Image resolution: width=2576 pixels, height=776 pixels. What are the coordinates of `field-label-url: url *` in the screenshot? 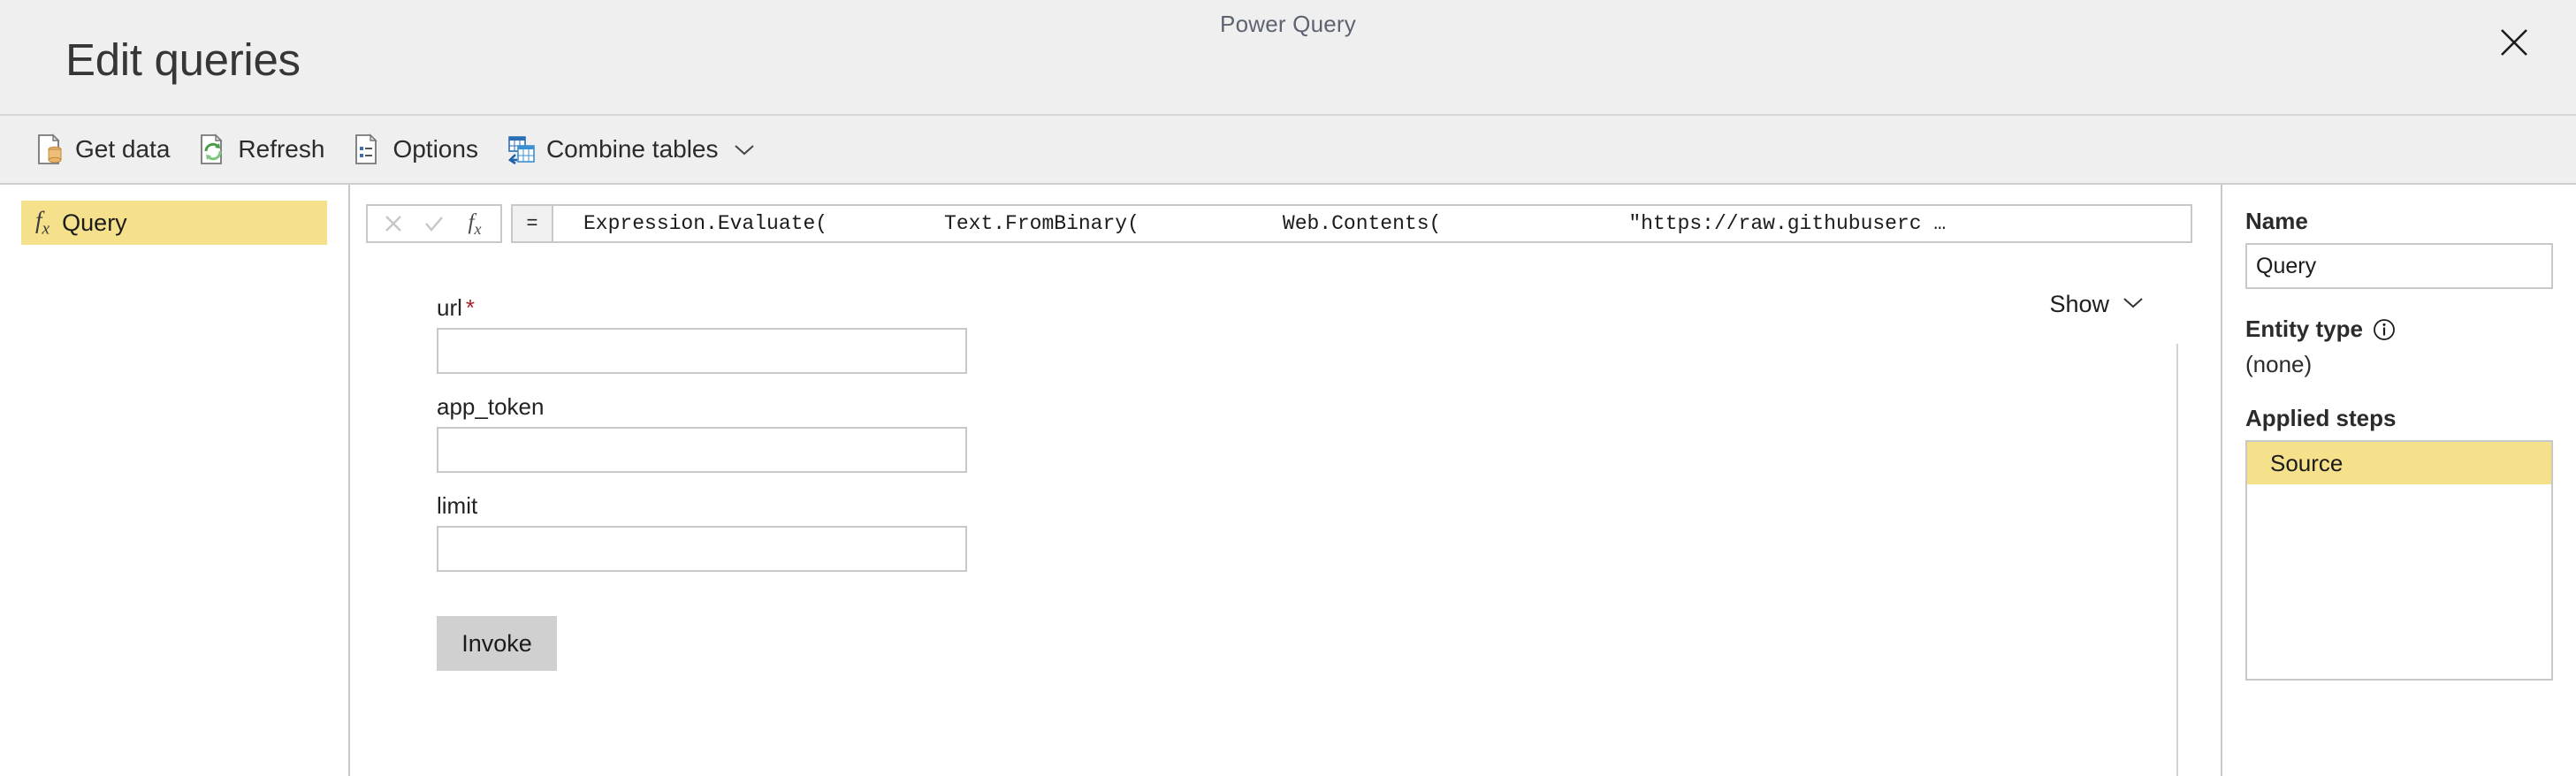 It's located at (702, 308).